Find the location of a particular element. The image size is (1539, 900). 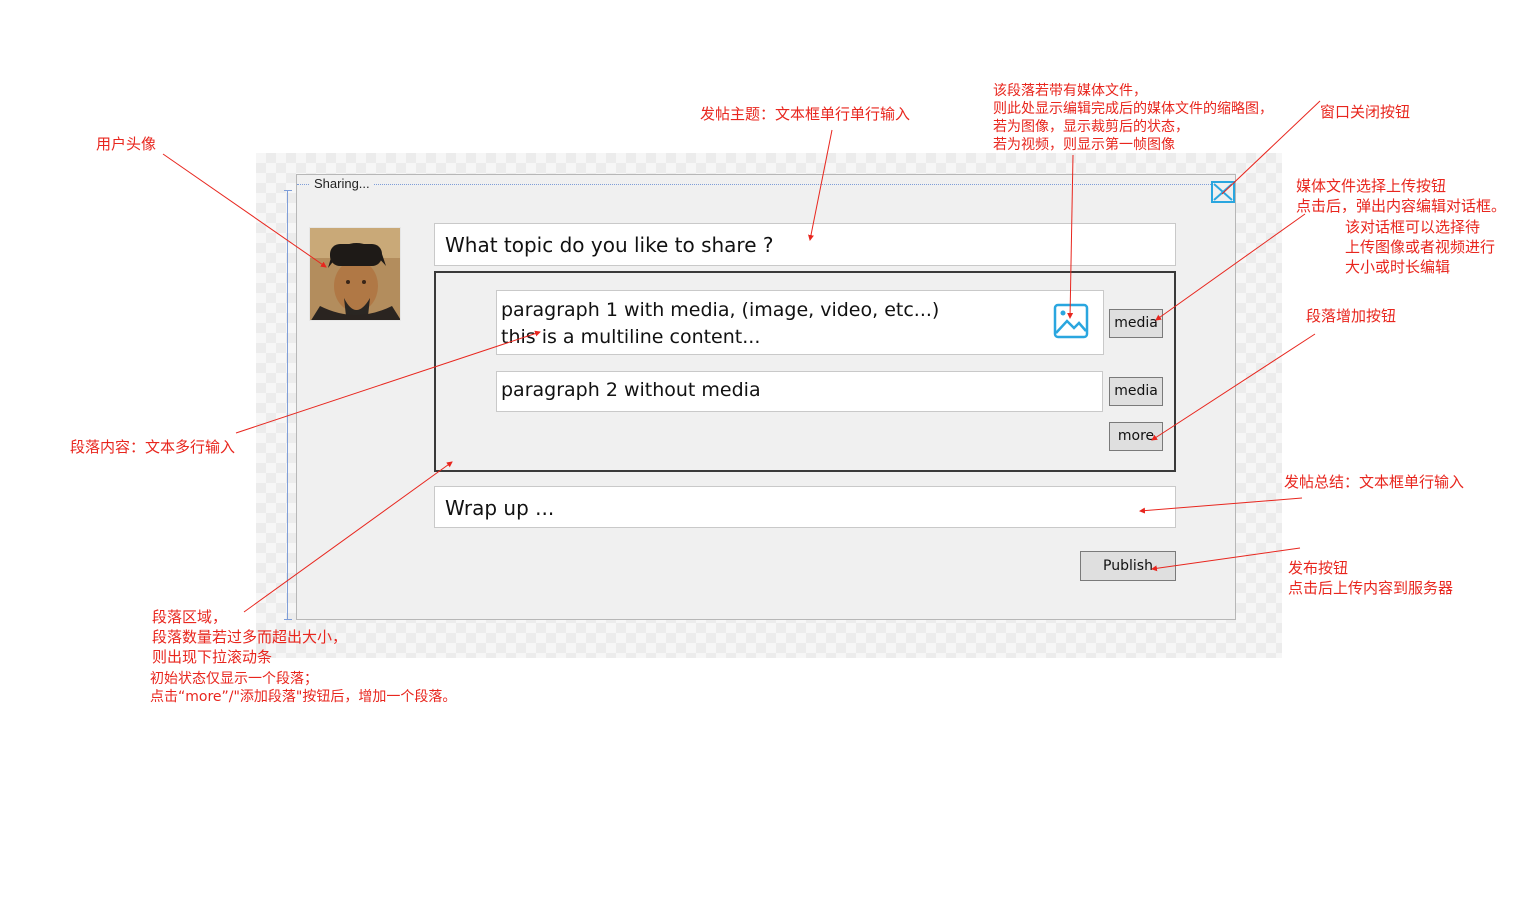

avatar-portrait is located at coordinates (355, 274).